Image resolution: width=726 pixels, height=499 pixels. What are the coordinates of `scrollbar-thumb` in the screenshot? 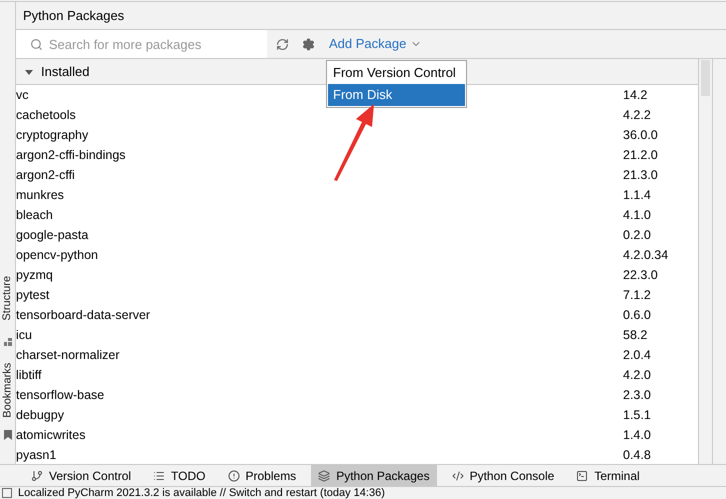 It's located at (705, 78).